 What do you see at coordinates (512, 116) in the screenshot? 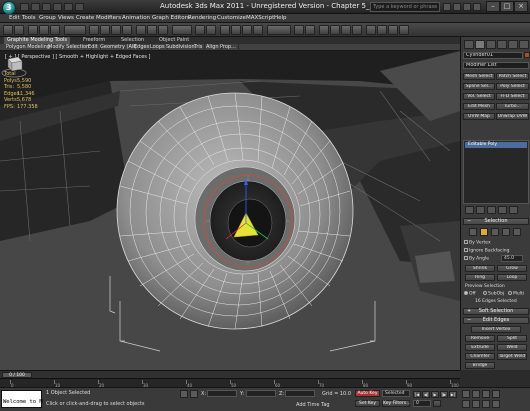
I see `unwrap-uvw-button: Unwrap UVW` at bounding box center [512, 116].